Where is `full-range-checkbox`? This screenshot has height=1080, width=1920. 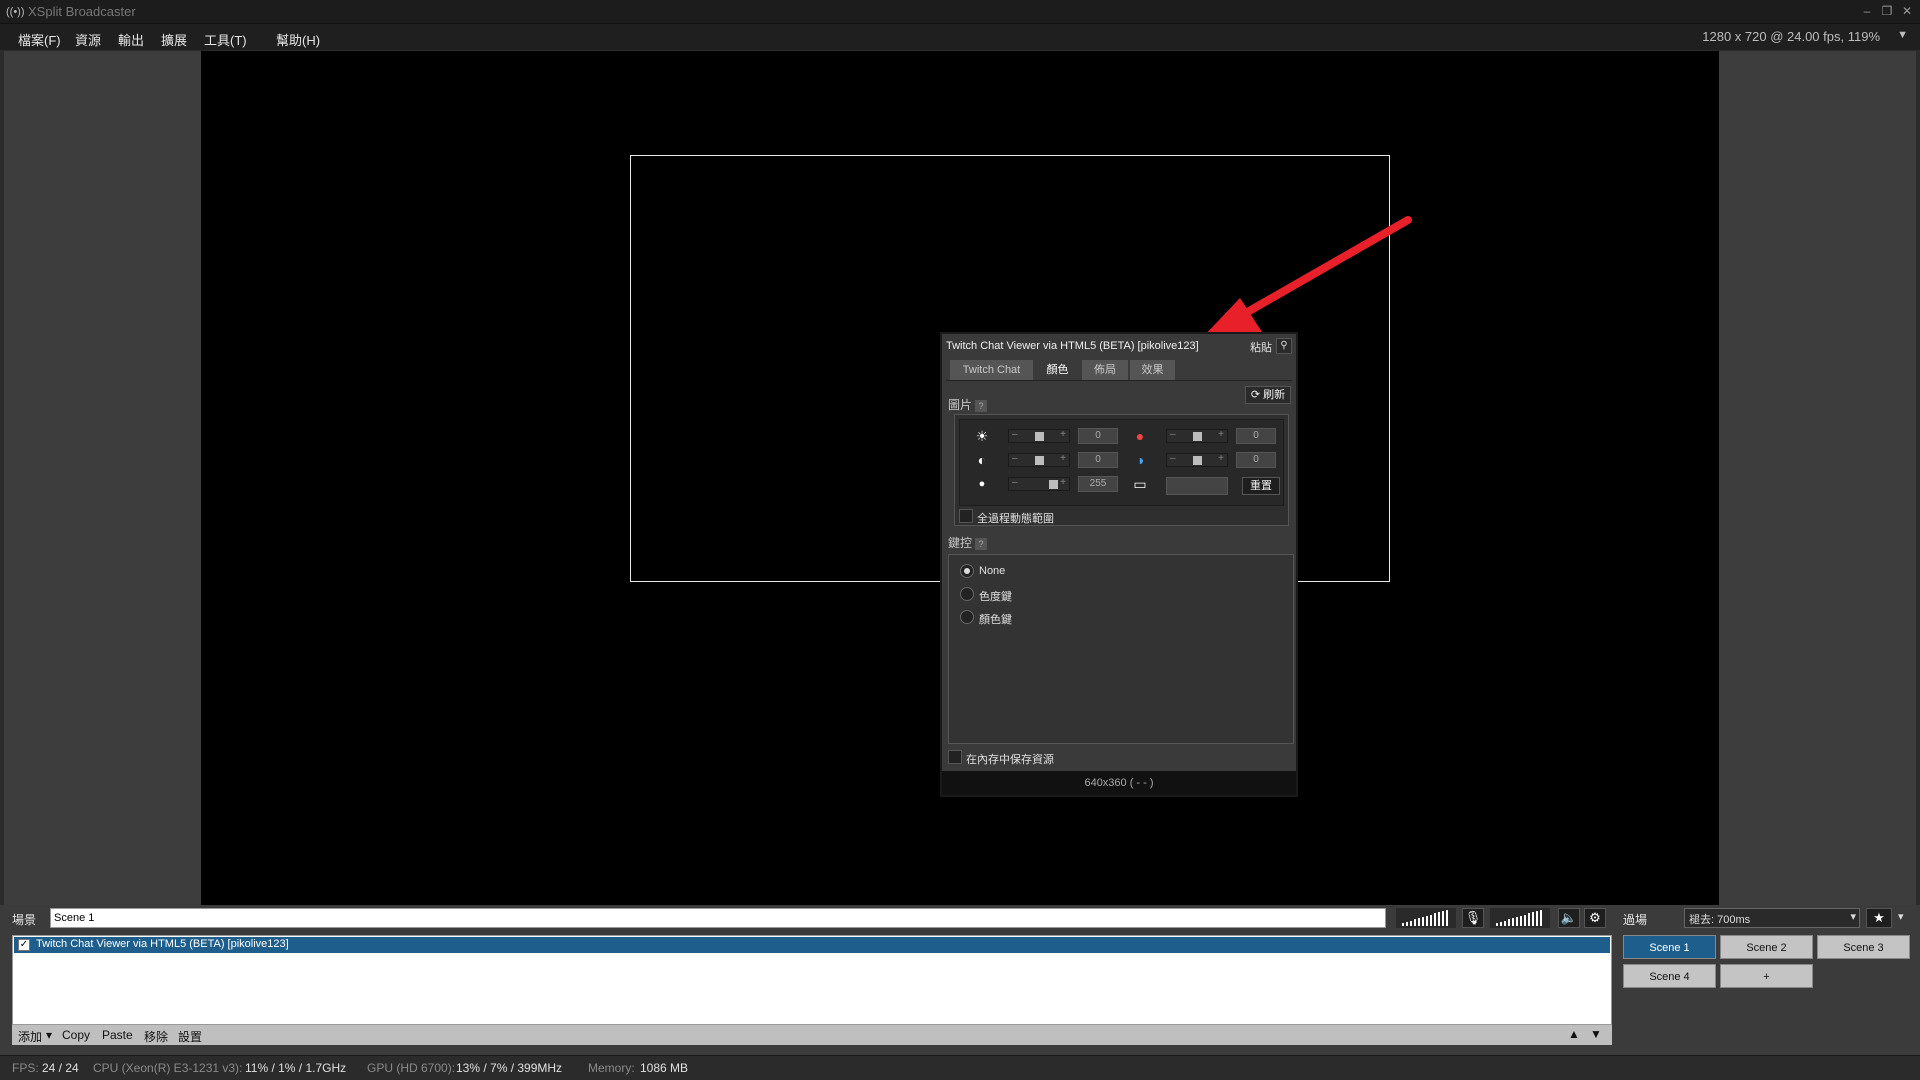
full-range-checkbox is located at coordinates (966, 516).